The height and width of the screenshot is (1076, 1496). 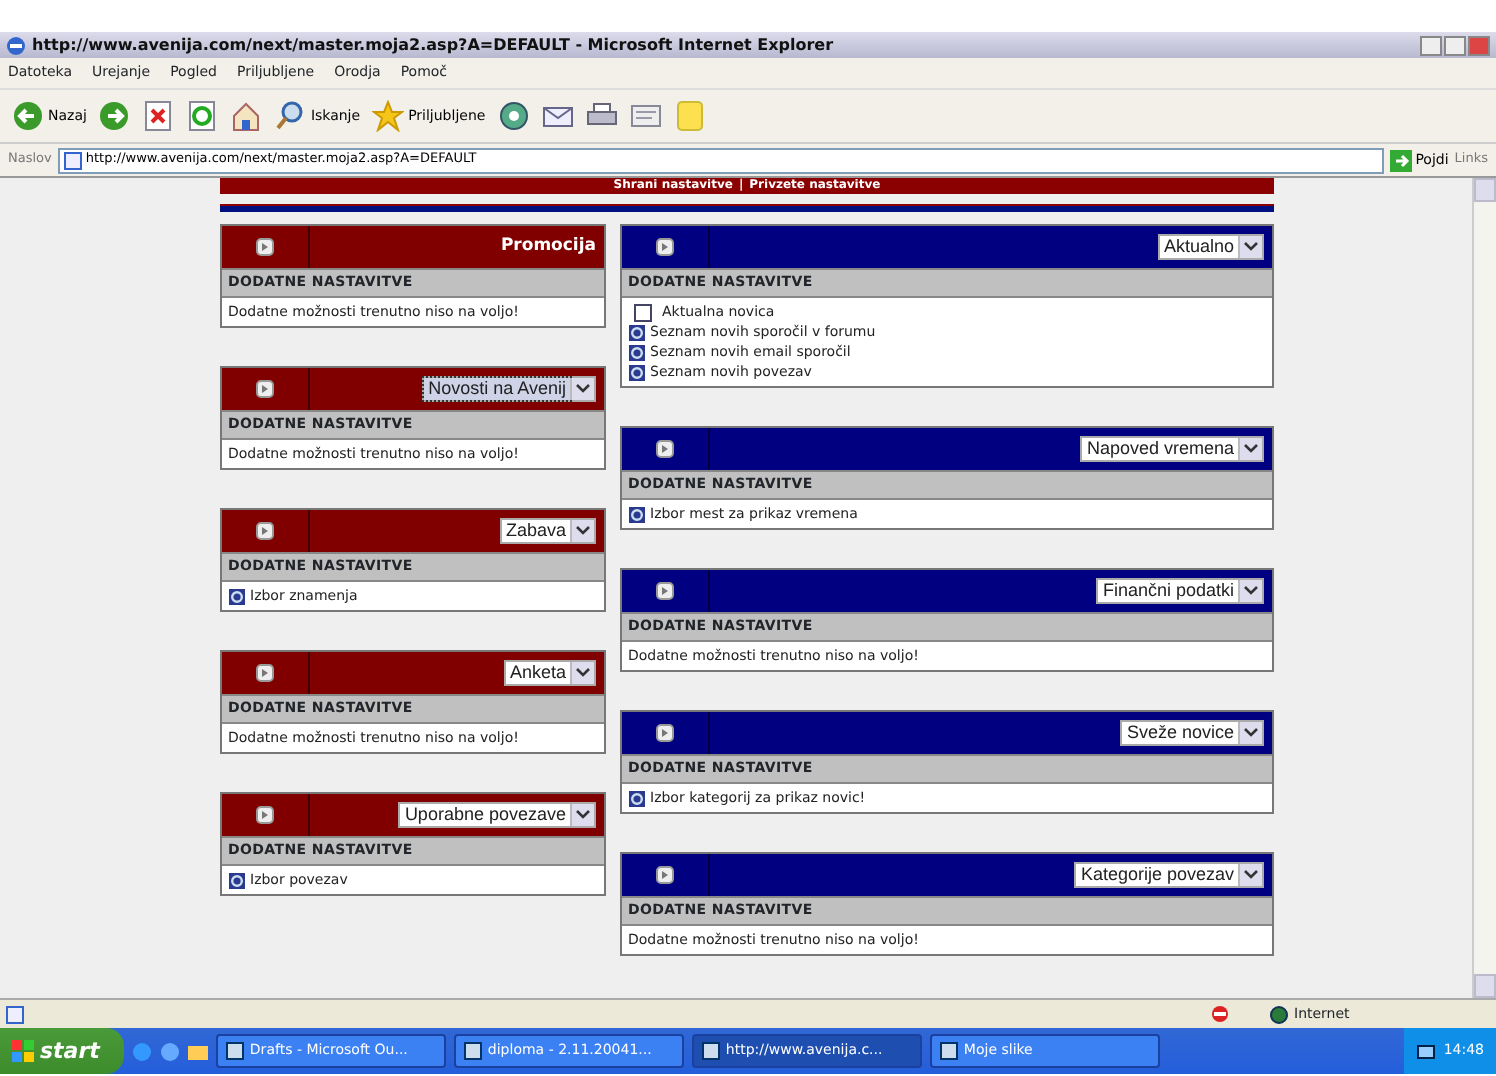 What do you see at coordinates (388, 116) in the screenshot?
I see `star-icon` at bounding box center [388, 116].